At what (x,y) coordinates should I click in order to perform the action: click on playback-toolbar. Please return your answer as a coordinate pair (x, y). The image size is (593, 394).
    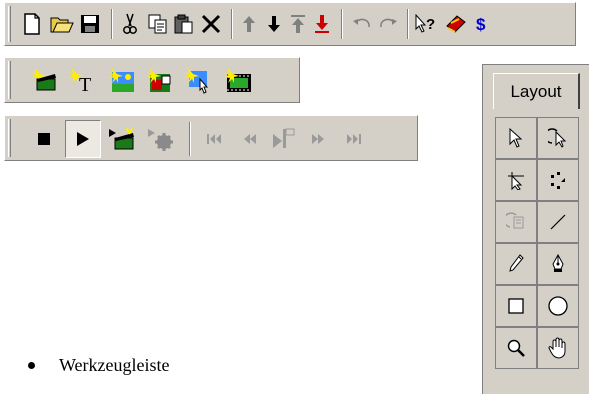
    Looking at the image, I should click on (211, 138).